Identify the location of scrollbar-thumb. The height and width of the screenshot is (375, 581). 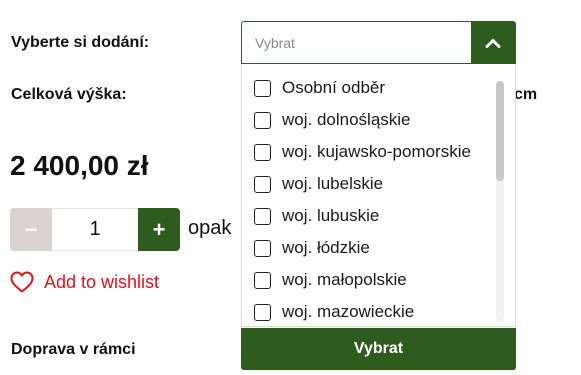
(500, 131).